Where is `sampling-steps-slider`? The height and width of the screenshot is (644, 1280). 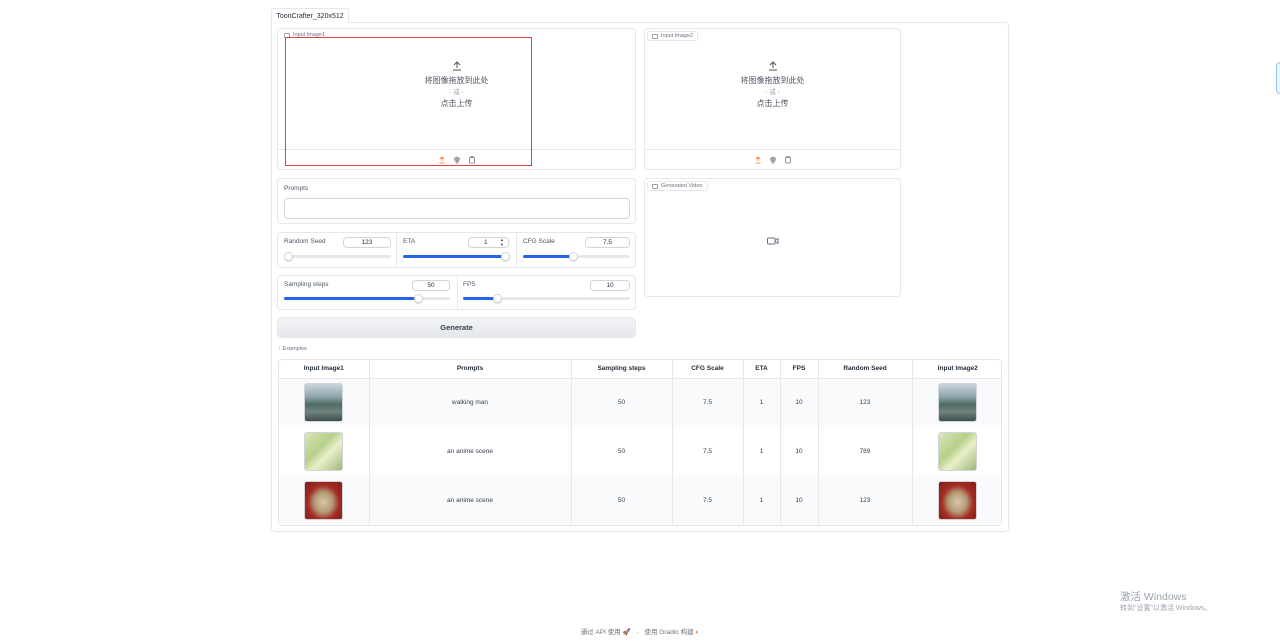 sampling-steps-slider is located at coordinates (367, 298).